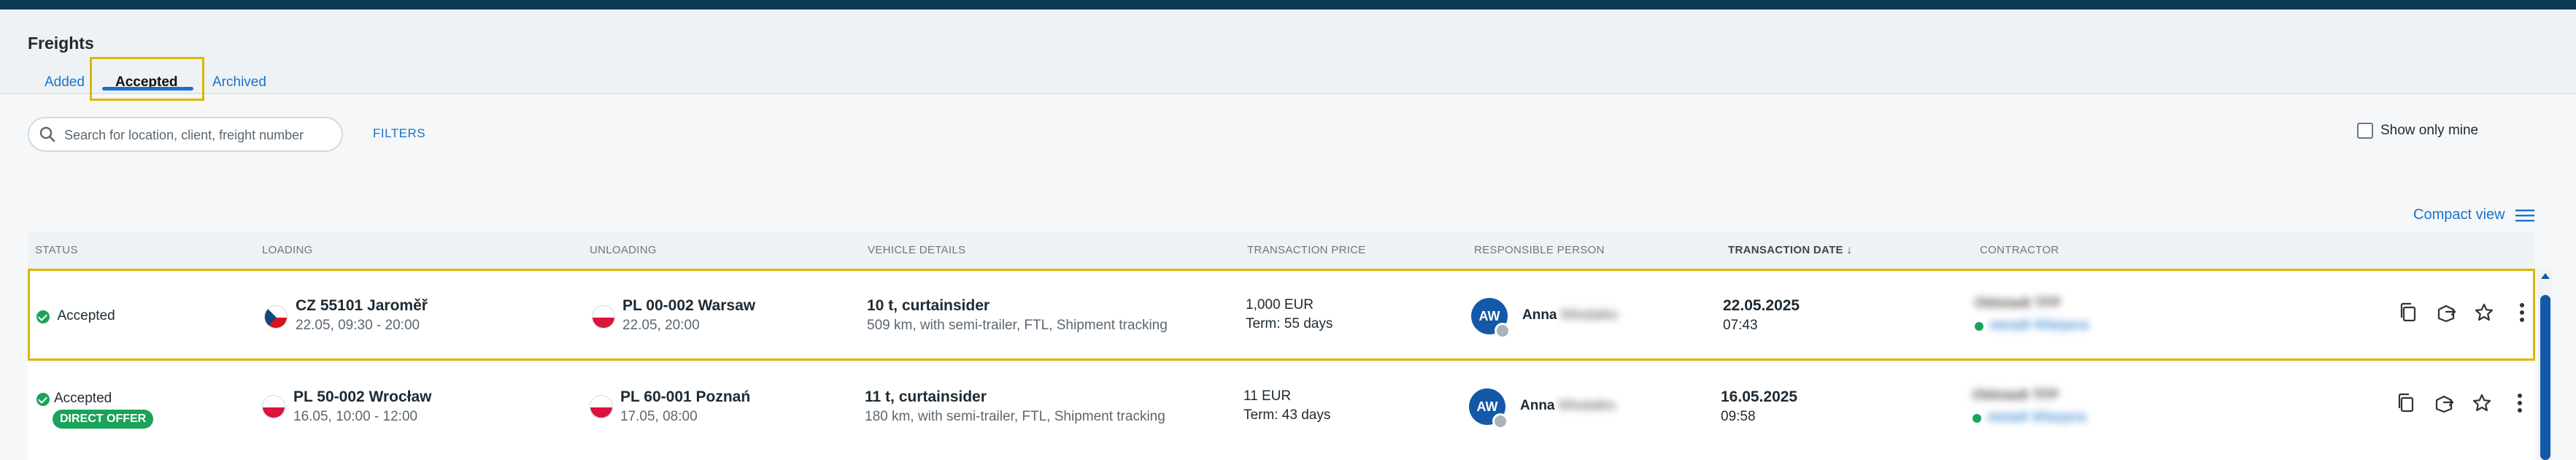 Image resolution: width=2576 pixels, height=460 pixels. I want to click on presence-indicator, so click(1500, 421).